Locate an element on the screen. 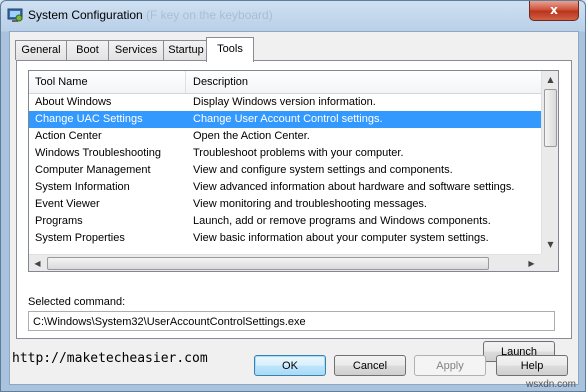 The width and height of the screenshot is (586, 392). tool-name-cell: Change UAC Settings is located at coordinates (89, 119).